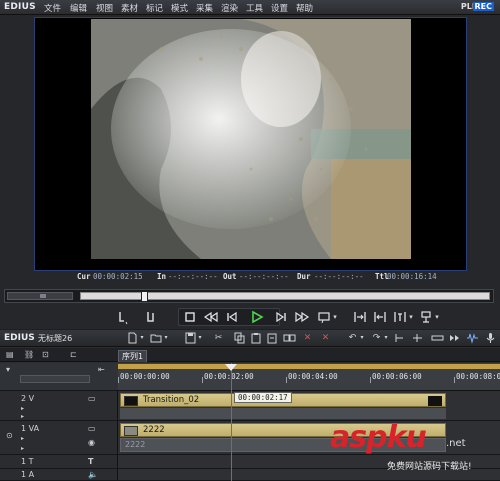  Describe the element at coordinates (78, 8) in the screenshot. I see `menu-edit: 编辑` at that location.